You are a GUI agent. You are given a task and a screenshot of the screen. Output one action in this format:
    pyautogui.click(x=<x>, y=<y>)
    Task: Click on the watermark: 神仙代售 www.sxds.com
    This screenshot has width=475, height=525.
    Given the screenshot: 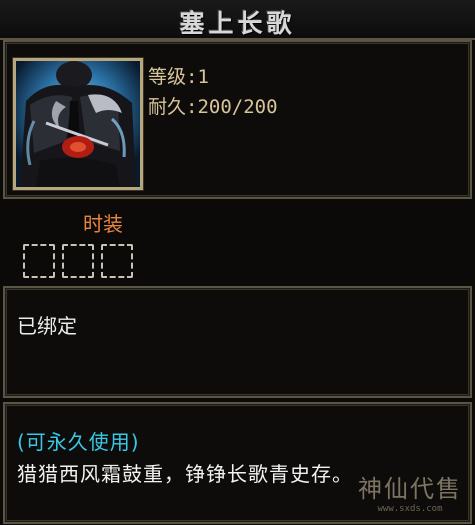 What is the action you would take?
    pyautogui.click(x=410, y=491)
    